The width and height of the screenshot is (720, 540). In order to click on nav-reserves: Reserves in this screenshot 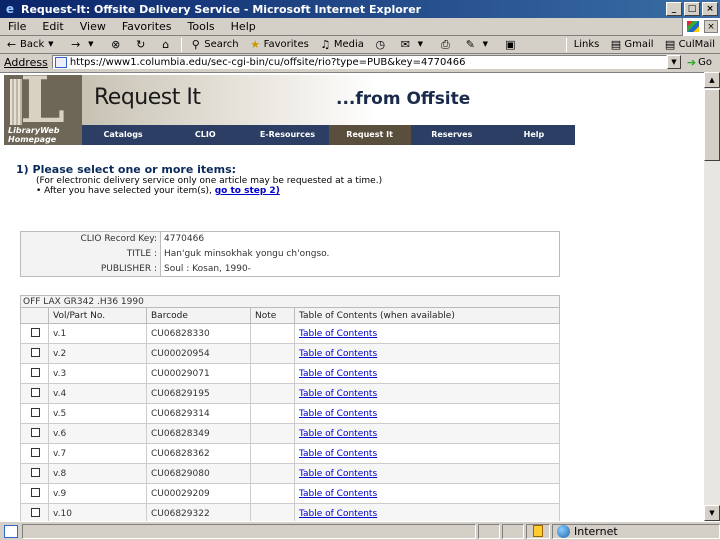, I will do `click(452, 135)`.